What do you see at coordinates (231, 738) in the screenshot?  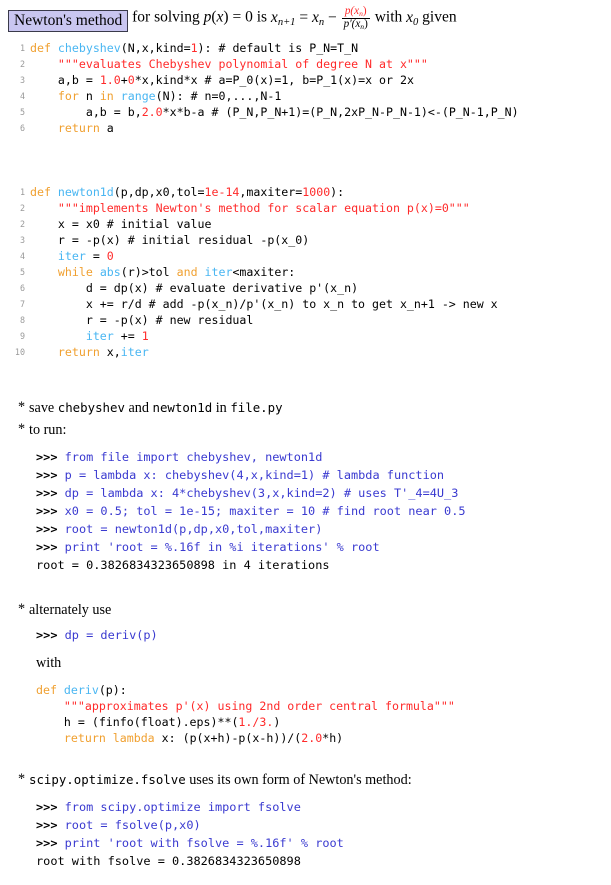 I see `code-token: x: (p(x+h)-p(x-h))/(` at bounding box center [231, 738].